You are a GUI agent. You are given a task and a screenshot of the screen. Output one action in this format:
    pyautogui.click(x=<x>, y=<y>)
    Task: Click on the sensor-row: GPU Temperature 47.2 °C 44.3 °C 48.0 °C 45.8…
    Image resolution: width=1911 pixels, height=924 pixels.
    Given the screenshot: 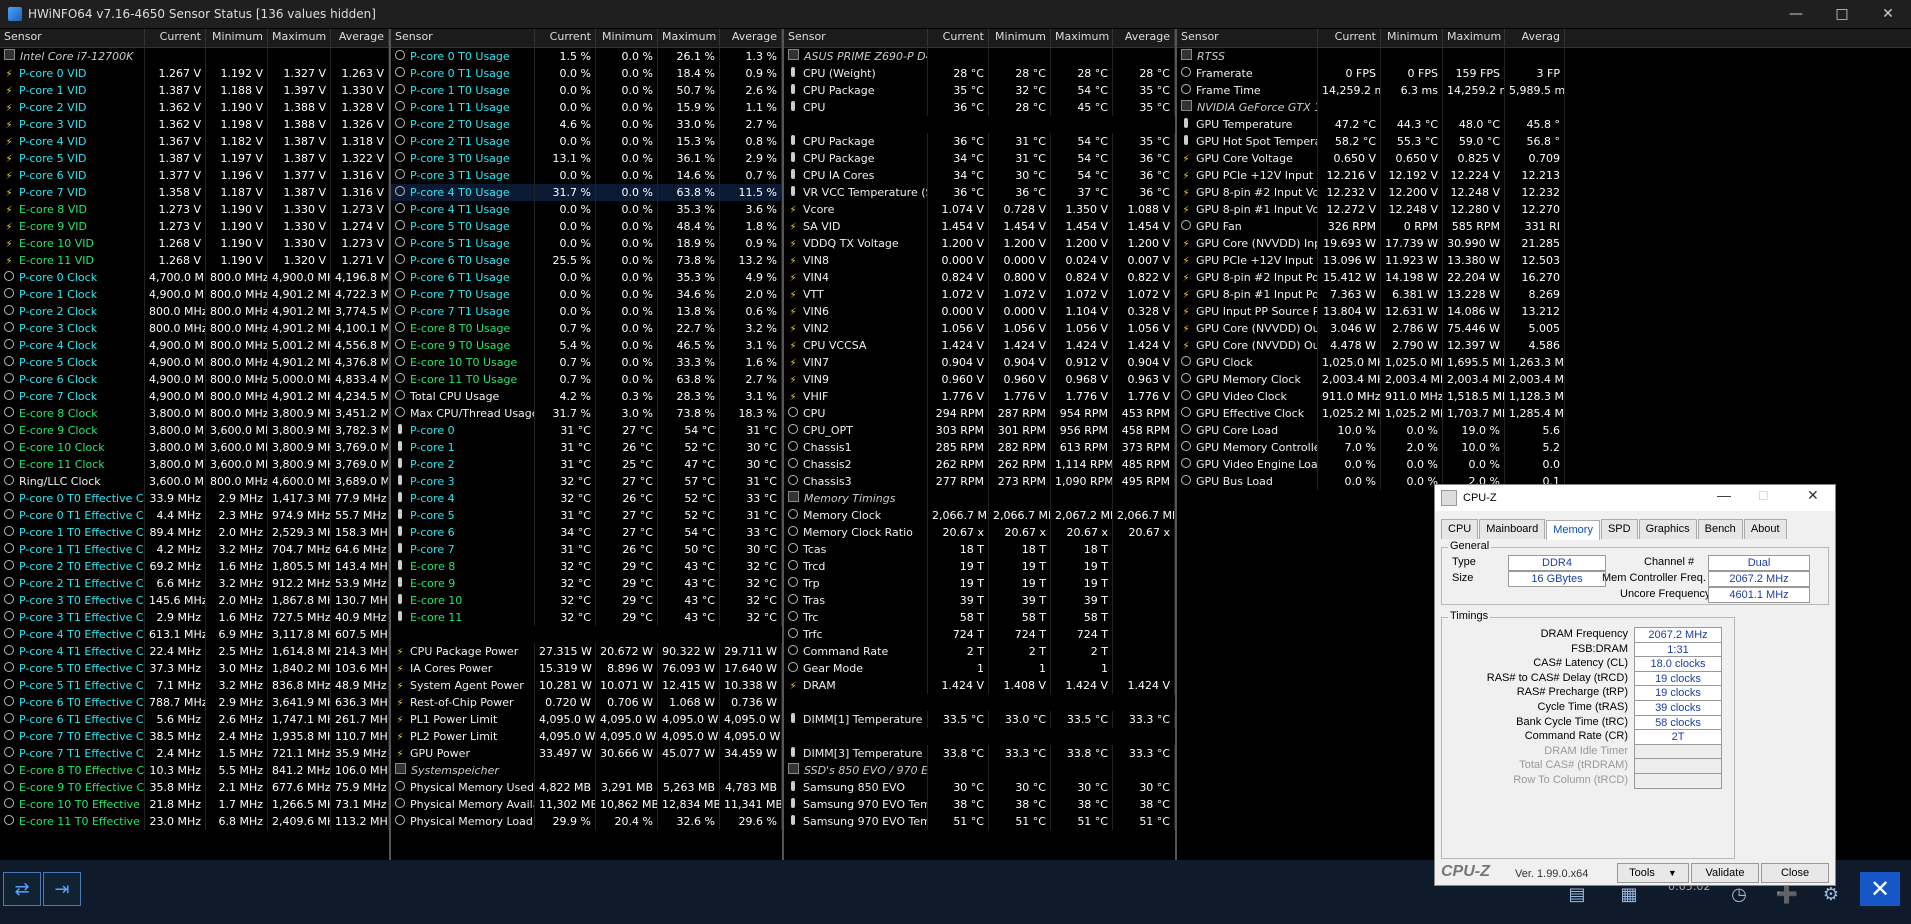 What is the action you would take?
    pyautogui.click(x=1544, y=124)
    